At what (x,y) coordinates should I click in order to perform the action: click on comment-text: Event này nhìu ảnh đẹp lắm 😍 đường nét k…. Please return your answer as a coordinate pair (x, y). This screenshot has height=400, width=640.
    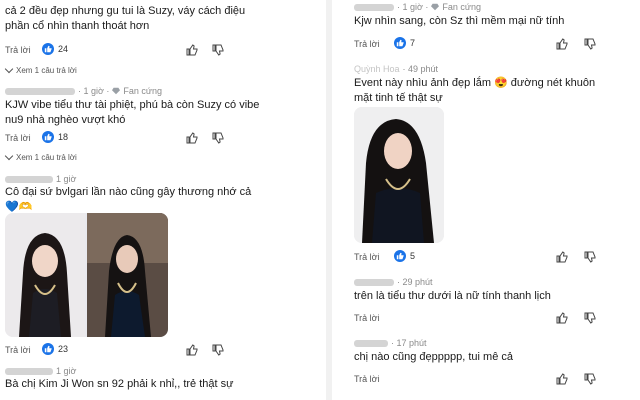
    Looking at the image, I should click on (475, 90).